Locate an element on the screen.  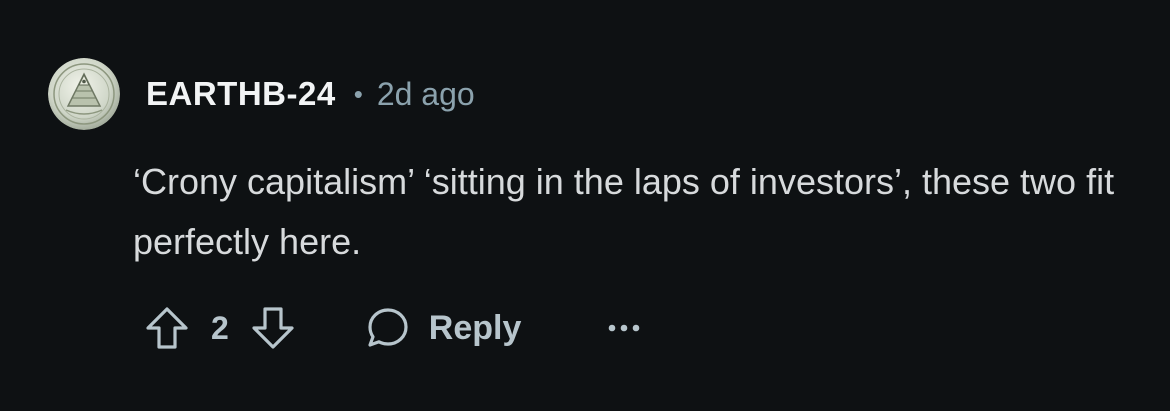
arrow-up-icon is located at coordinates (167, 328).